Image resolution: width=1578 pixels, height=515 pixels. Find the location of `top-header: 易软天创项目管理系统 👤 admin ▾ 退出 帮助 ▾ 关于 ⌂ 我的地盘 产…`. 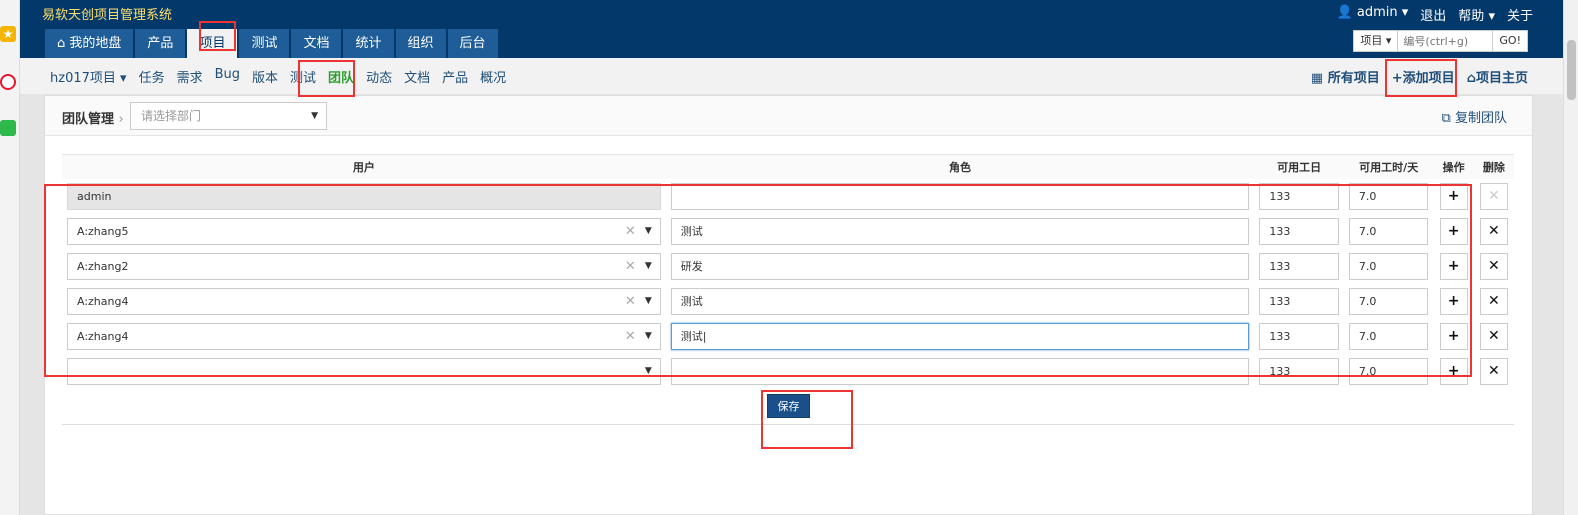

top-header: 易软天创项目管理系统 👤 admin ▾ 退出 帮助 ▾ 关于 ⌂ 我的地盘 产… is located at coordinates (791, 29).